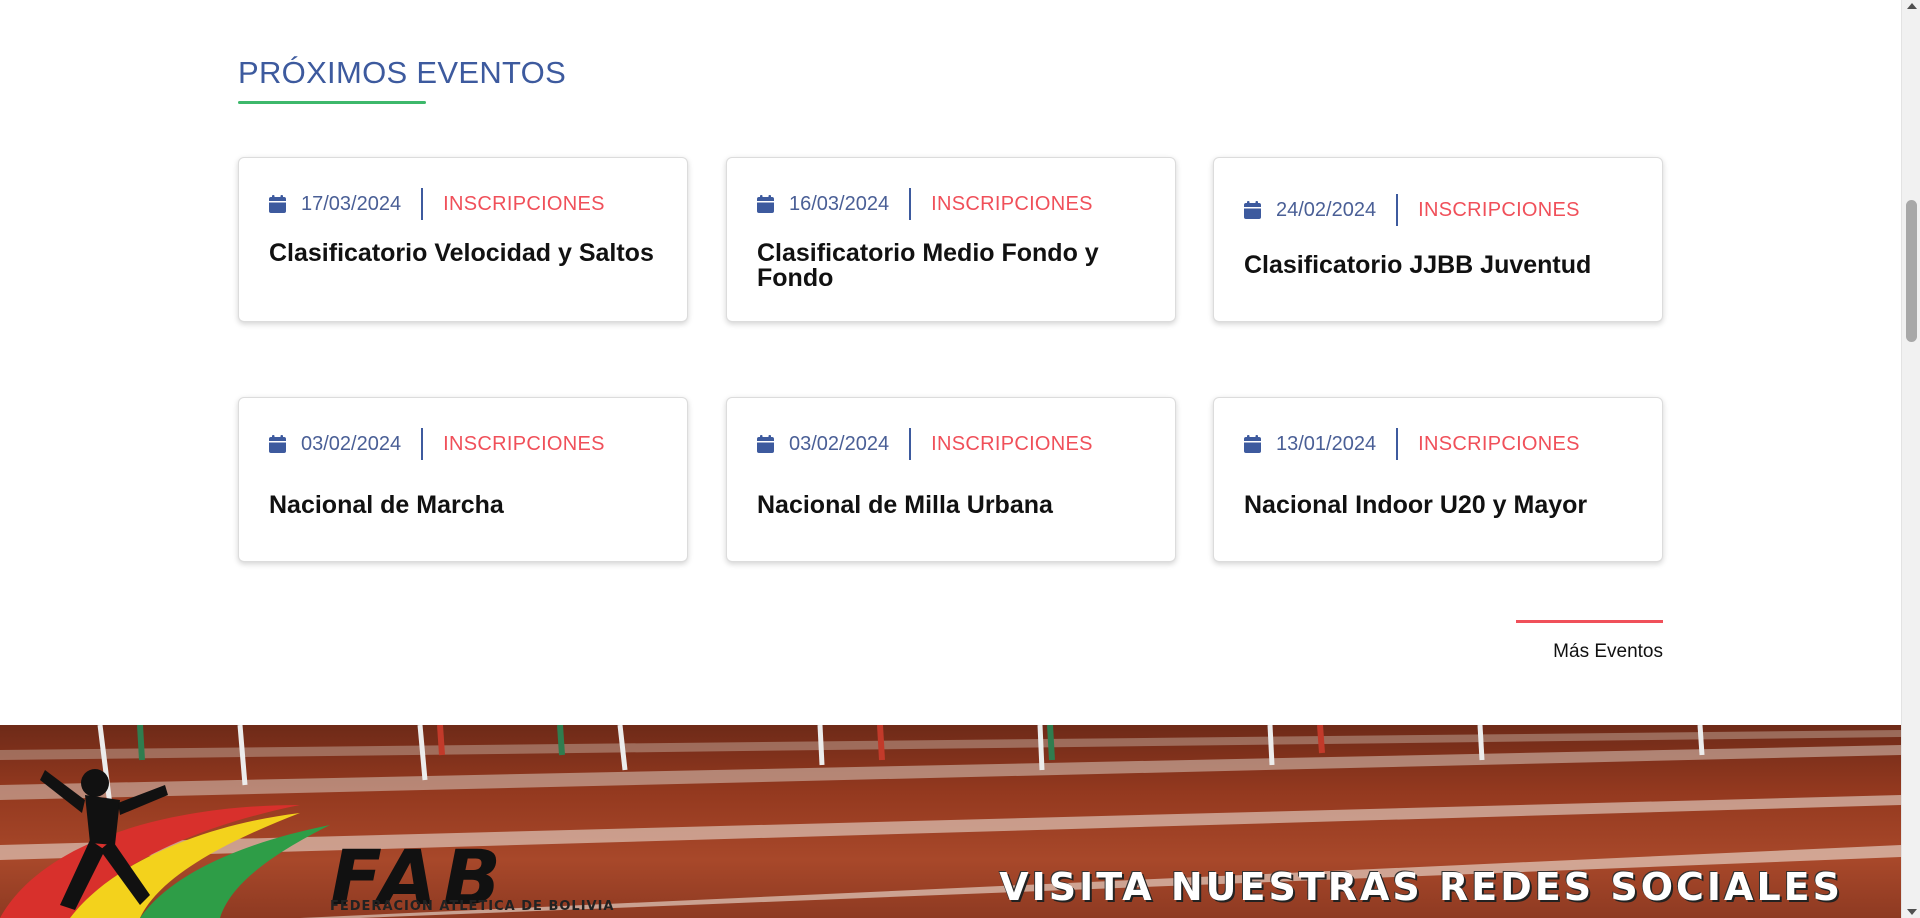 Image resolution: width=1920 pixels, height=918 pixels. I want to click on event-date: 13/01/2024, so click(1326, 443).